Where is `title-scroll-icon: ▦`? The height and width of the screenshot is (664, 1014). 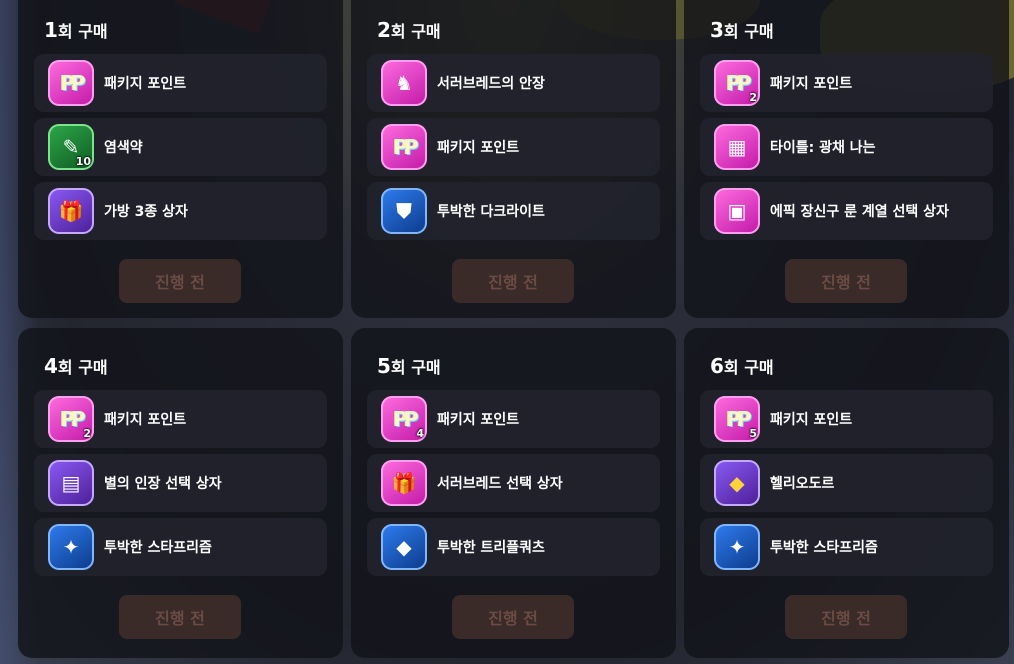
title-scroll-icon: ▦ is located at coordinates (737, 147).